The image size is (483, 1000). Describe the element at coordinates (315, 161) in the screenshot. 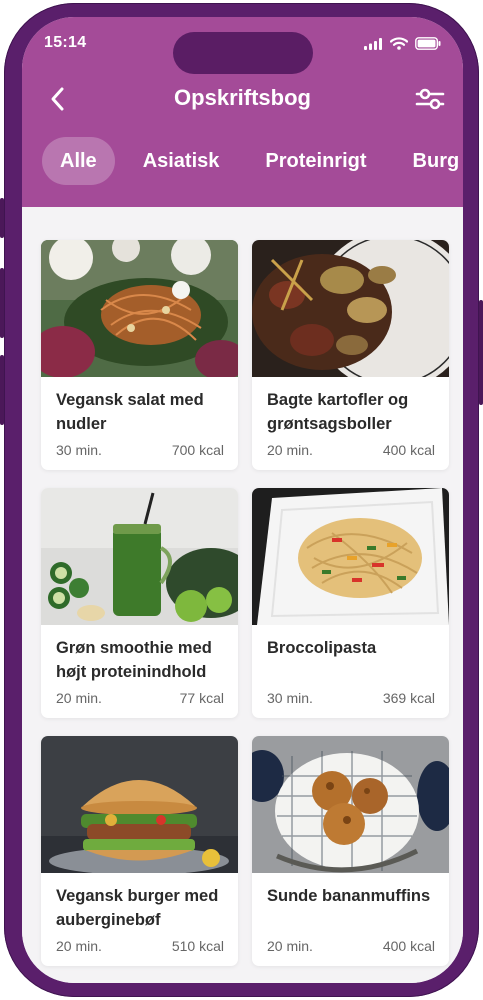

I see `tab-proteinrigt: Proteinrigt` at that location.